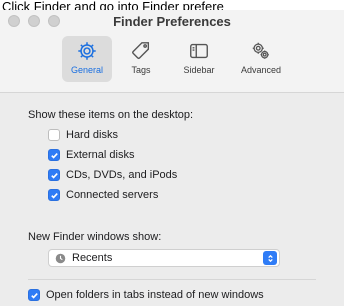  What do you see at coordinates (111, 115) in the screenshot?
I see `desktop-items-heading: Show these items on the desktop:` at bounding box center [111, 115].